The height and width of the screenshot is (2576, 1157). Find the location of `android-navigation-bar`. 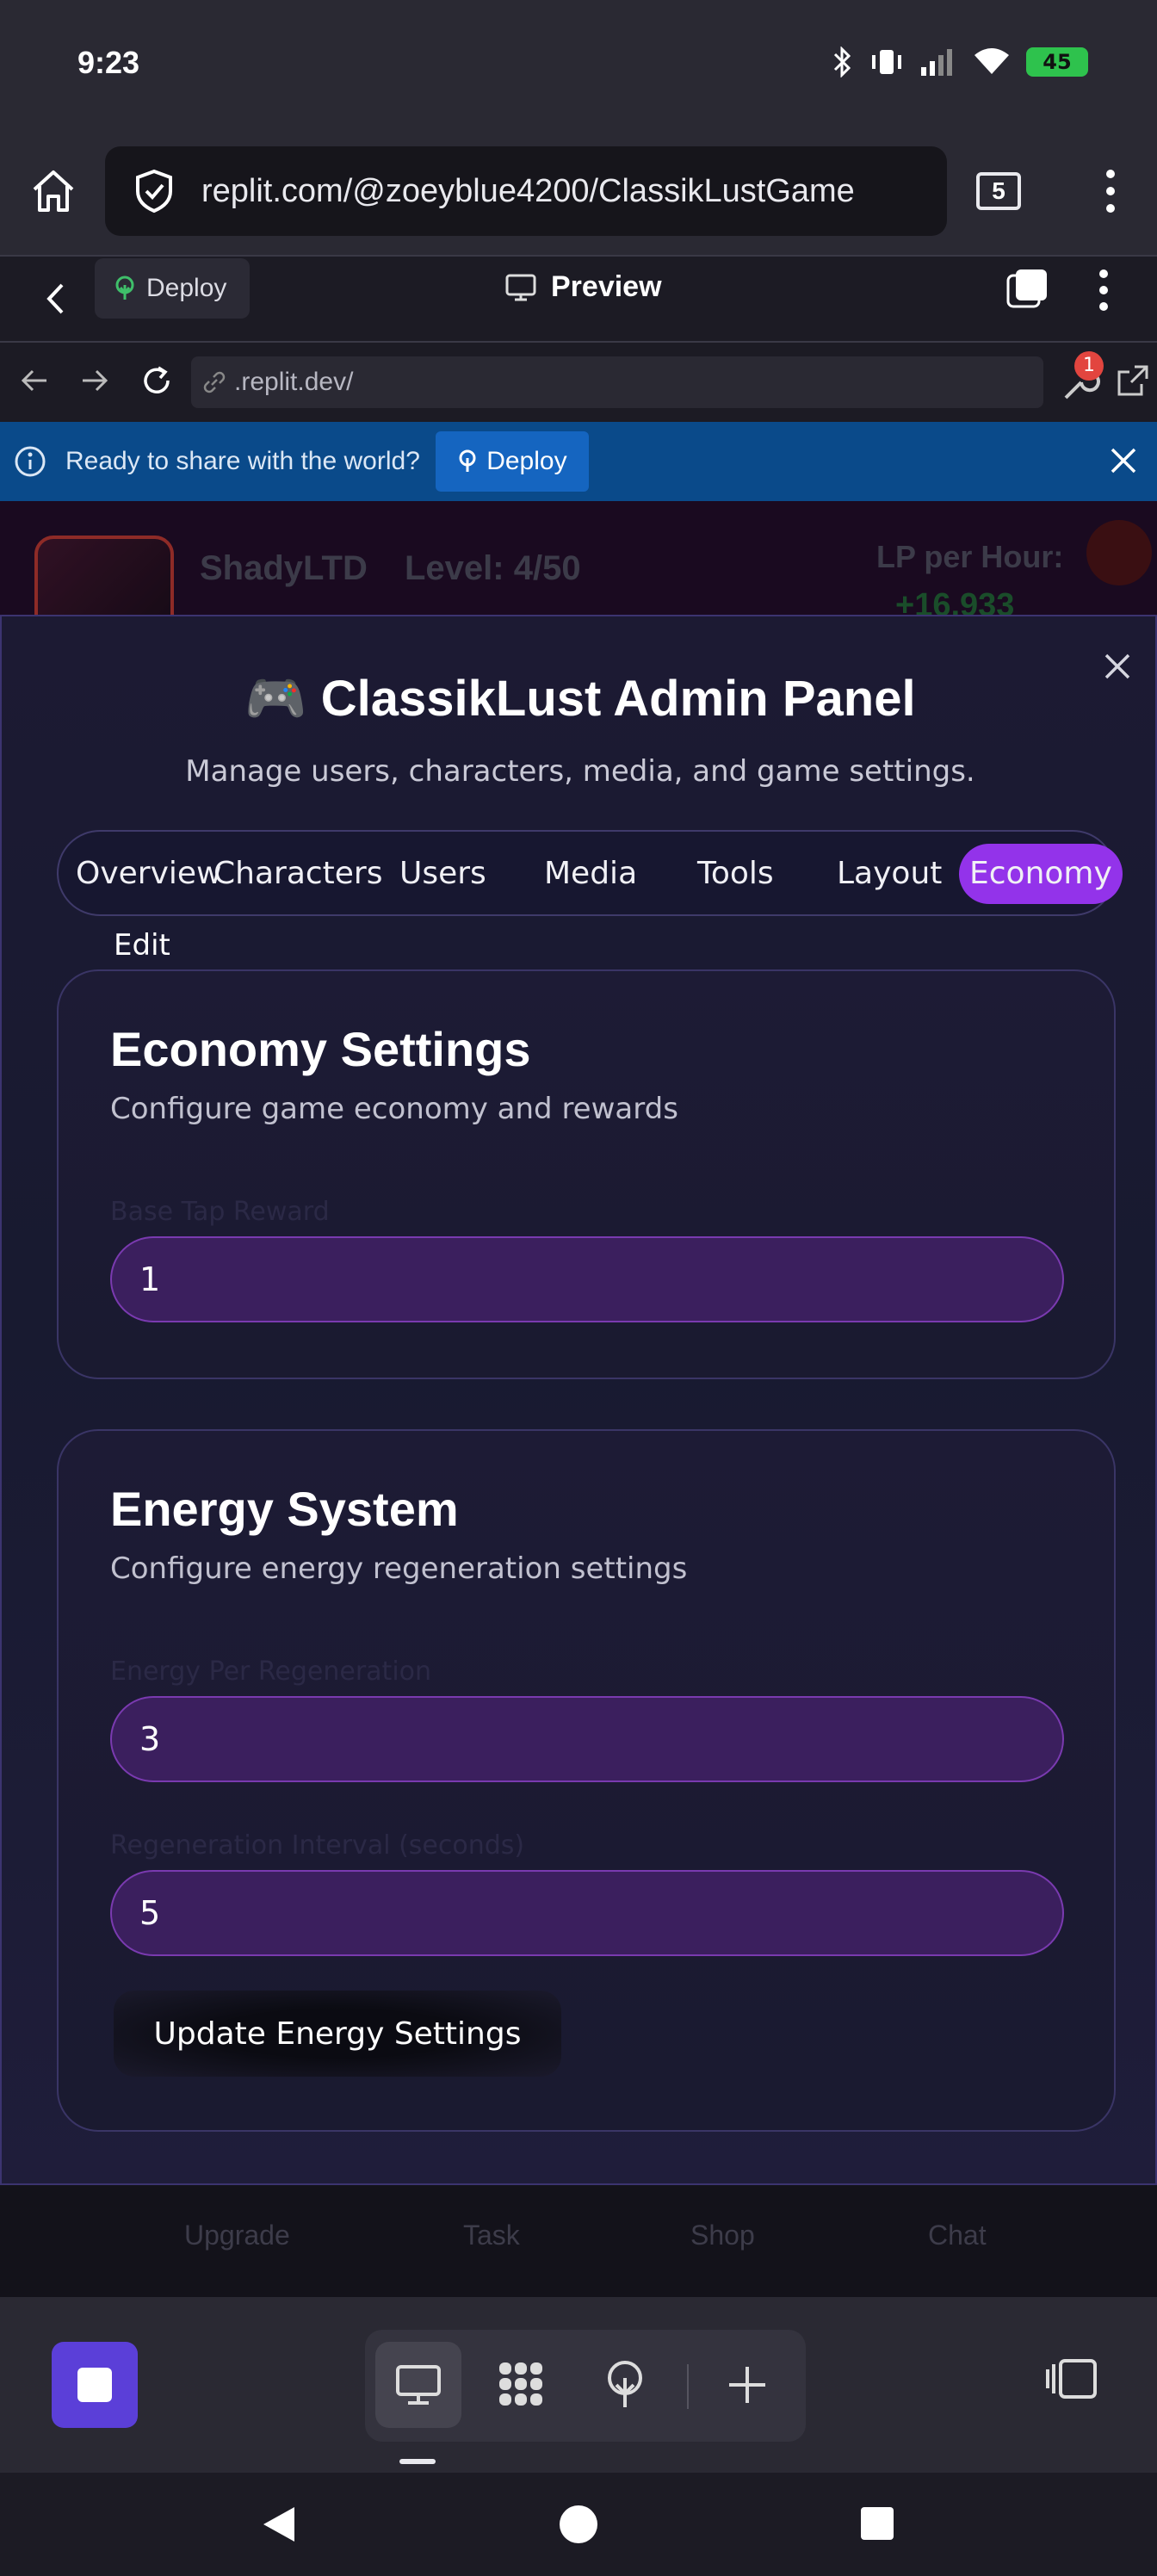

android-navigation-bar is located at coordinates (579, 2524).